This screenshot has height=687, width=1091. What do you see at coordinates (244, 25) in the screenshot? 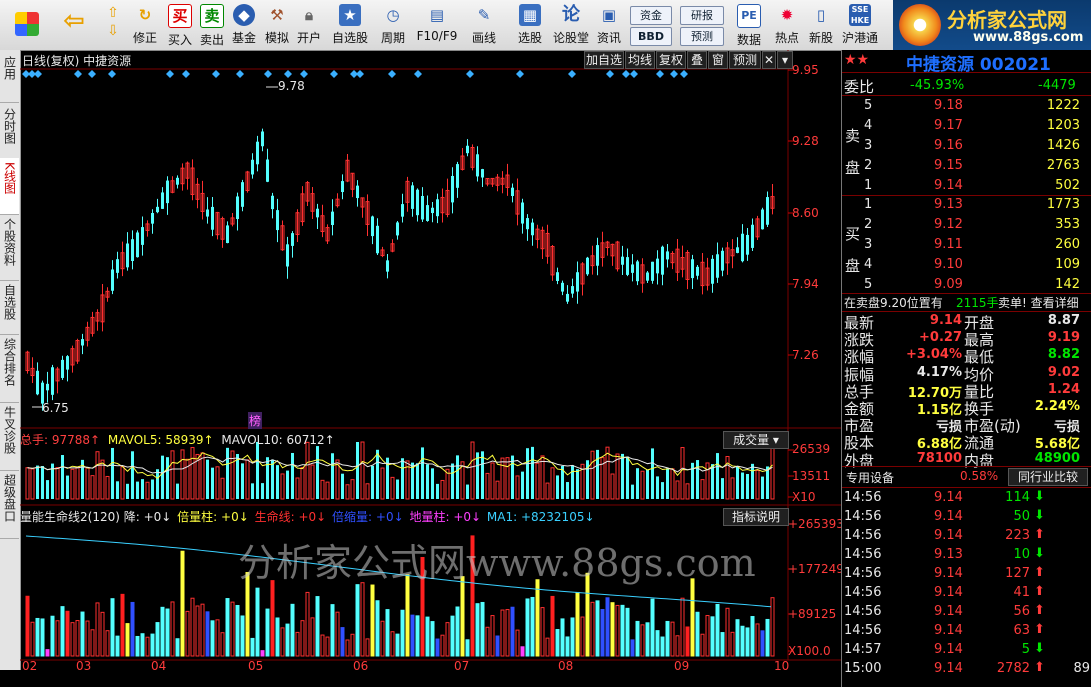
I see `fund-button: ◆ 基金` at bounding box center [244, 25].